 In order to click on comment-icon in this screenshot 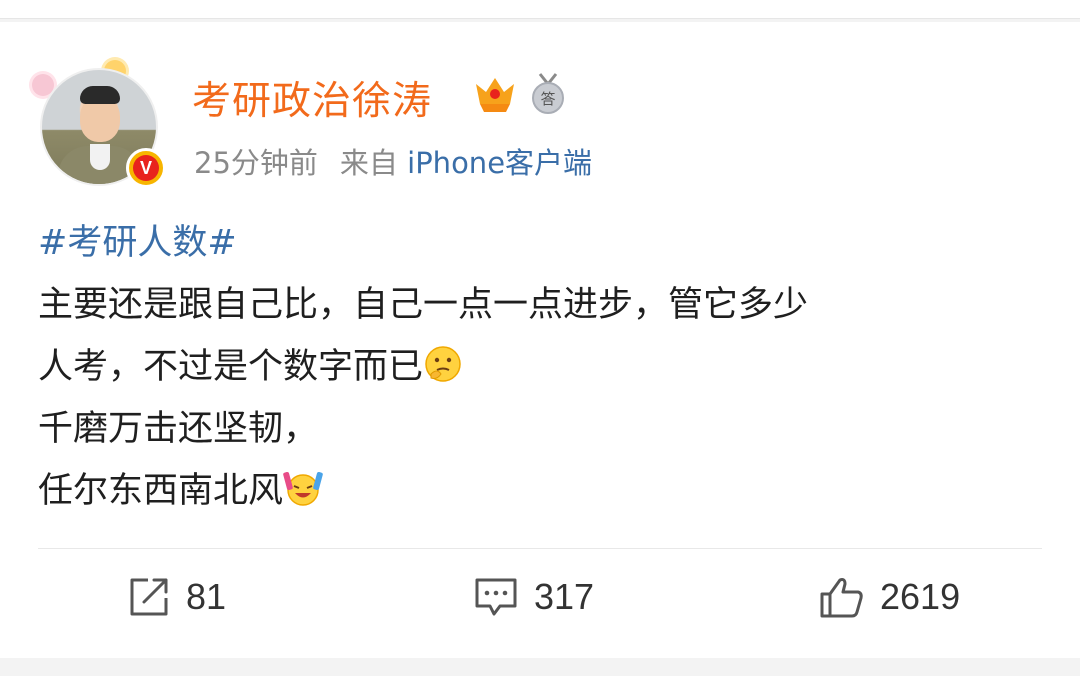, I will do `click(496, 597)`.